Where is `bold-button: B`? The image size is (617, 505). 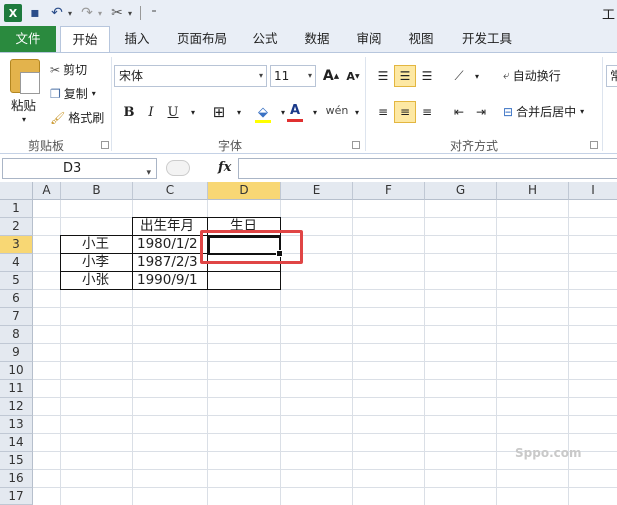 bold-button: B is located at coordinates (129, 112).